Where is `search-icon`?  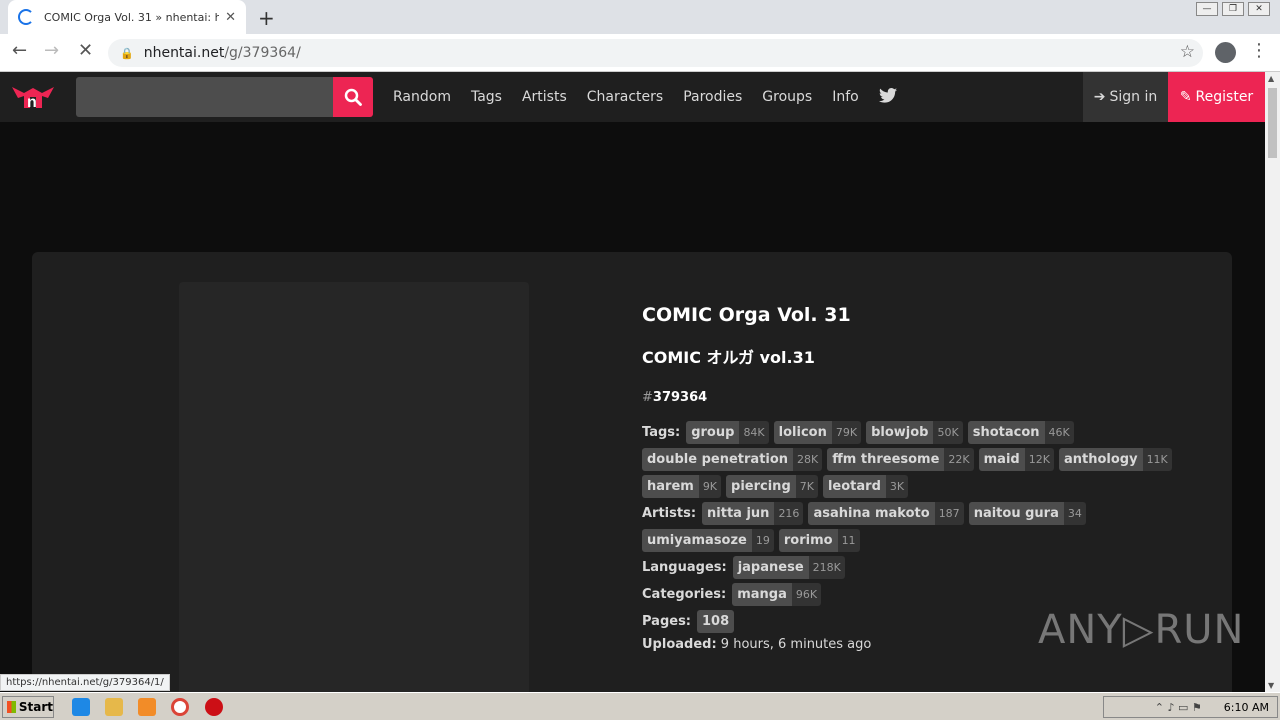
search-icon is located at coordinates (353, 97).